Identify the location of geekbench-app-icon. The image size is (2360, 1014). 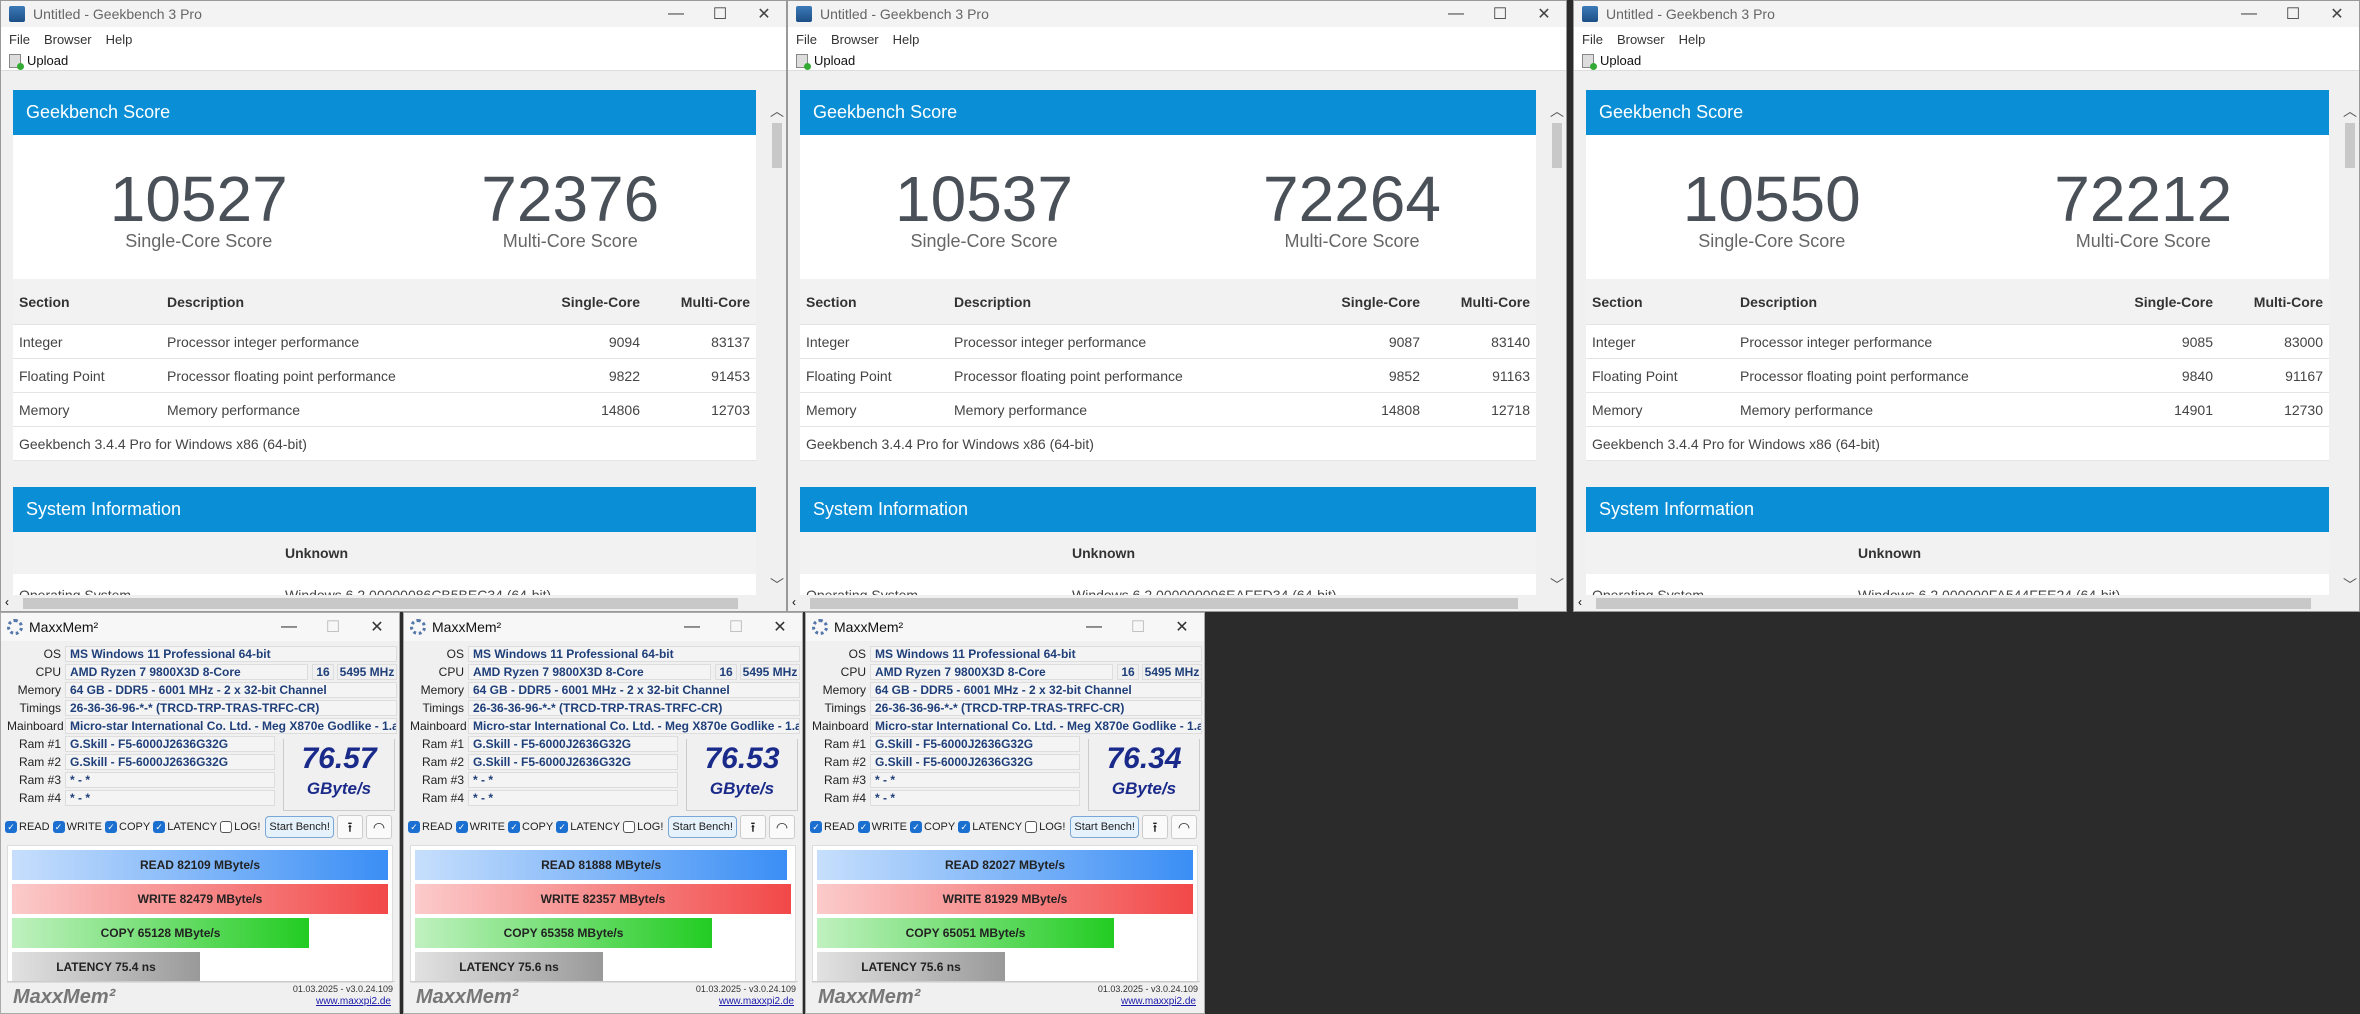
(1590, 14).